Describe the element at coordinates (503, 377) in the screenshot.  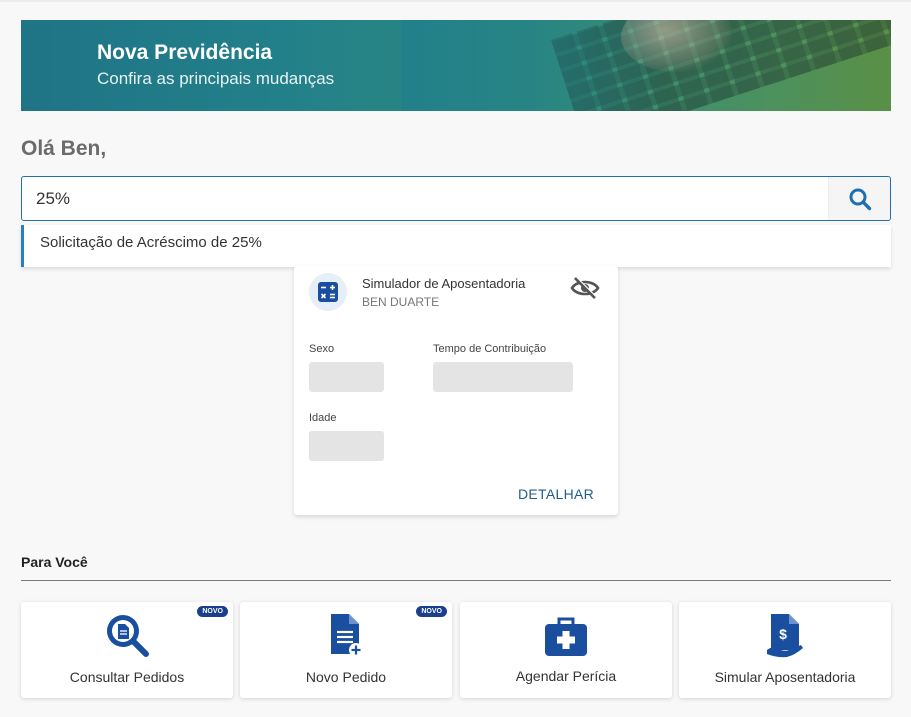
I see `tempo-contribuicao-placeholder` at that location.